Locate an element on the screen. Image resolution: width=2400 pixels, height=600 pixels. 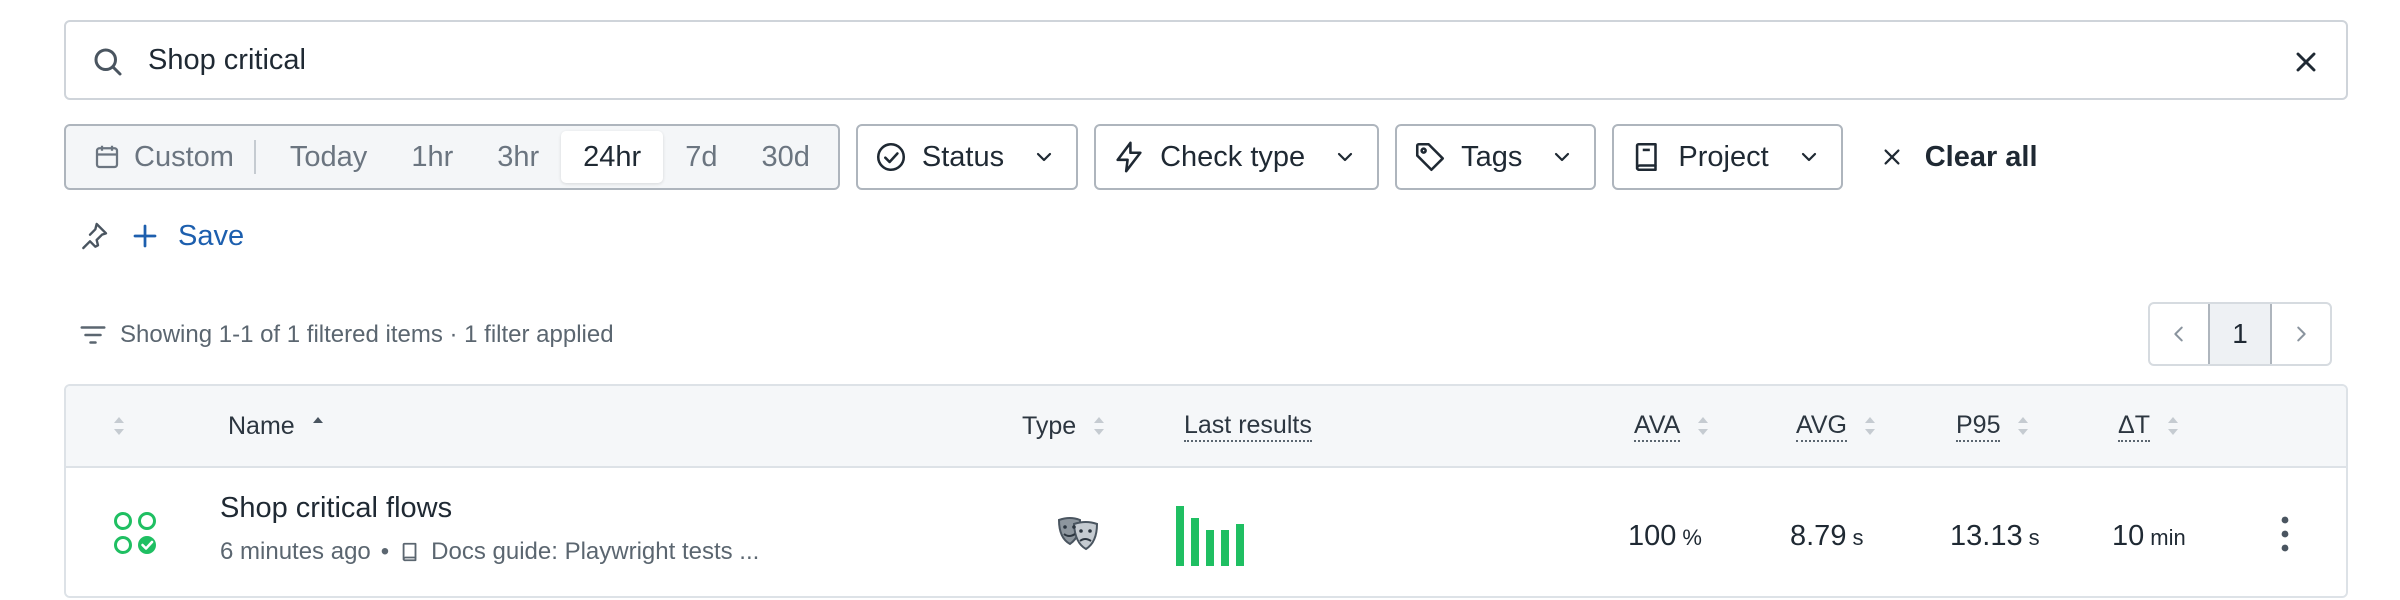
avg-header-label: AVG is located at coordinates (1821, 426).